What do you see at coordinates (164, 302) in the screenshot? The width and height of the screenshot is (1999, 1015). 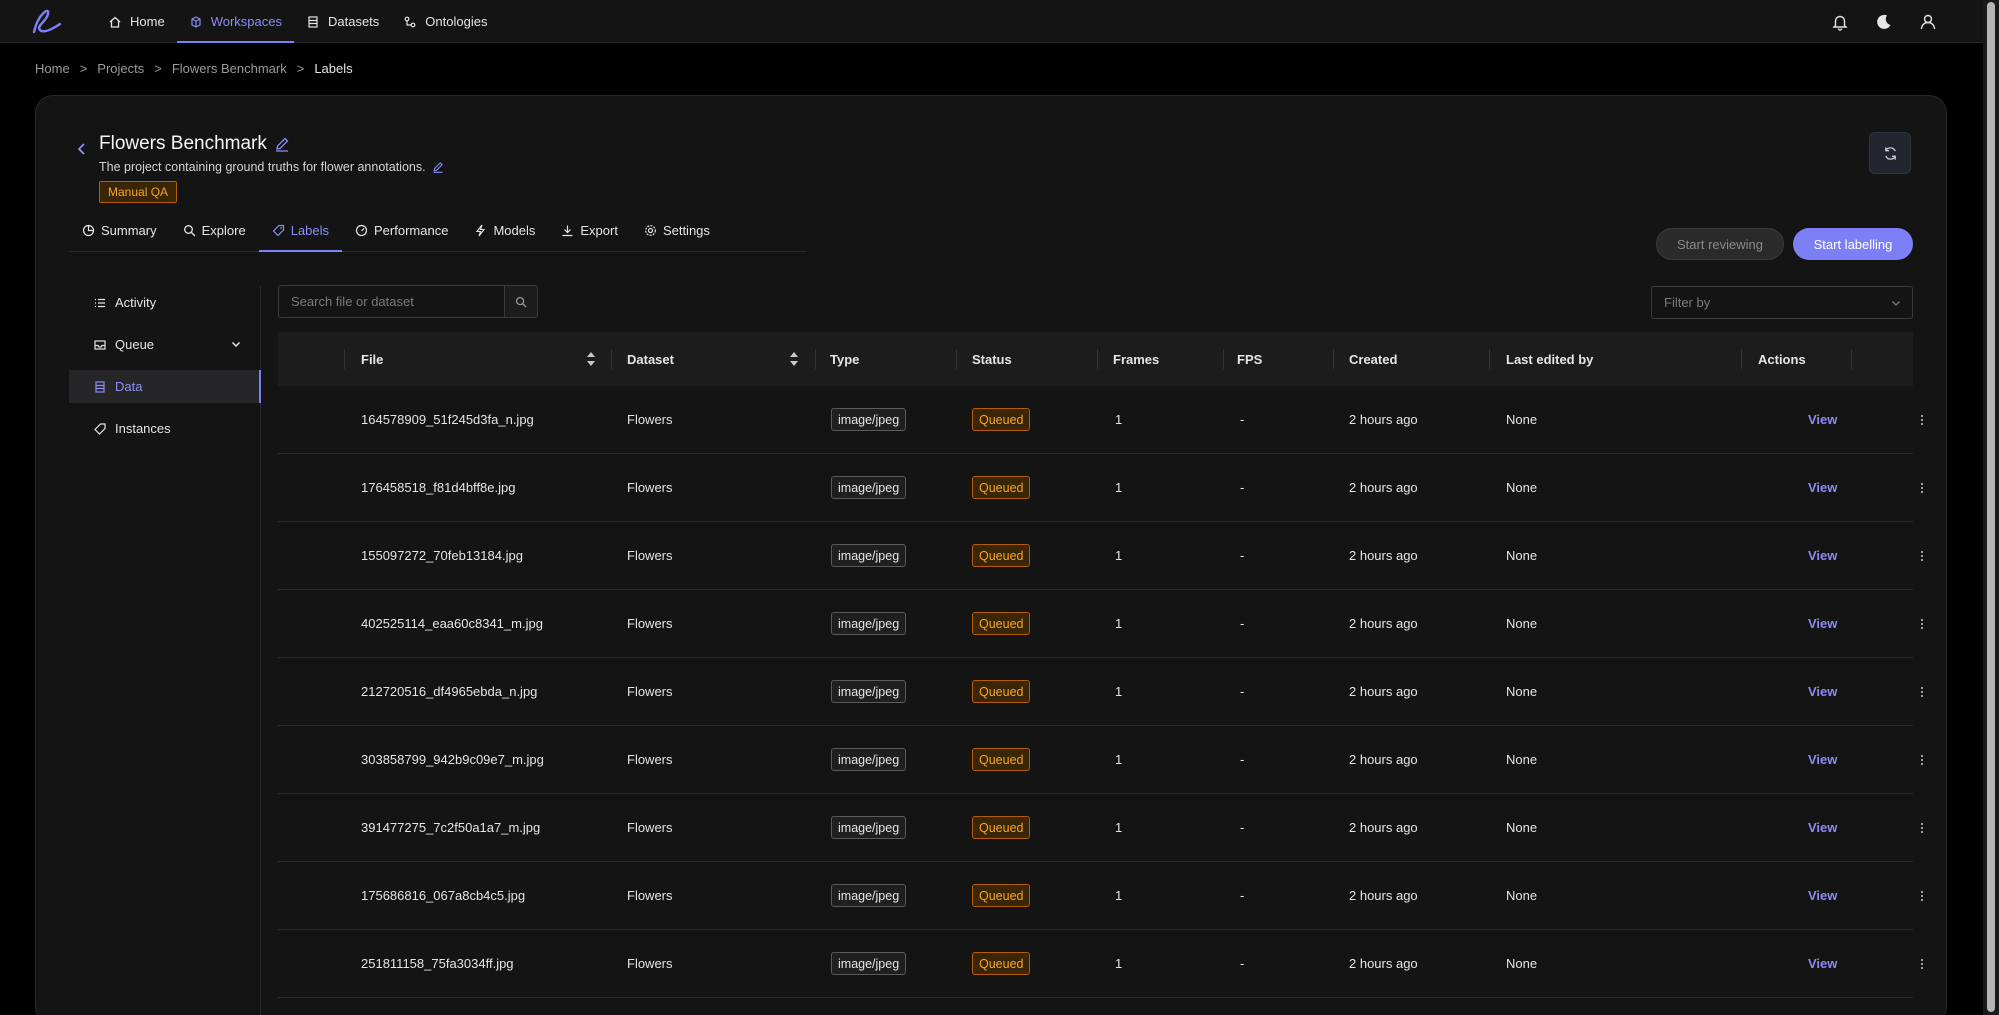 I see `sidemenu-activity: Activity` at bounding box center [164, 302].